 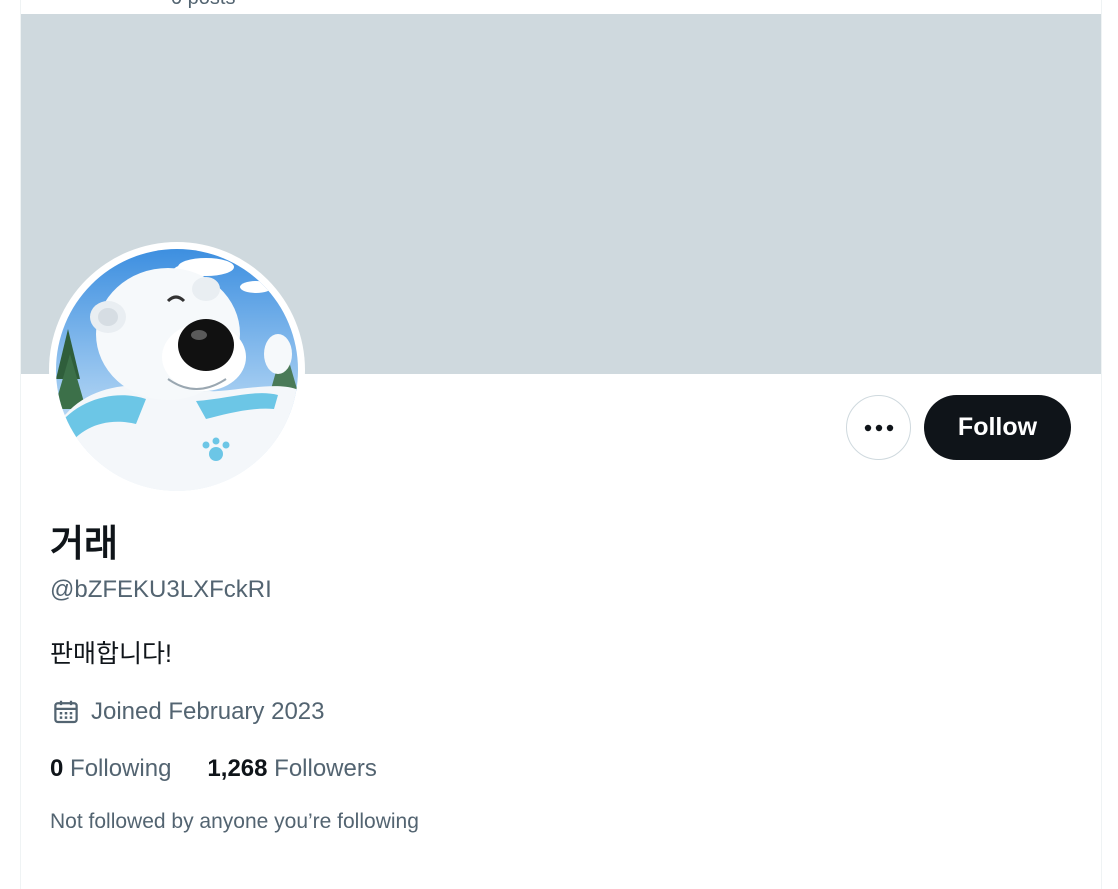 I want to click on follow-button: Follow, so click(x=997, y=427).